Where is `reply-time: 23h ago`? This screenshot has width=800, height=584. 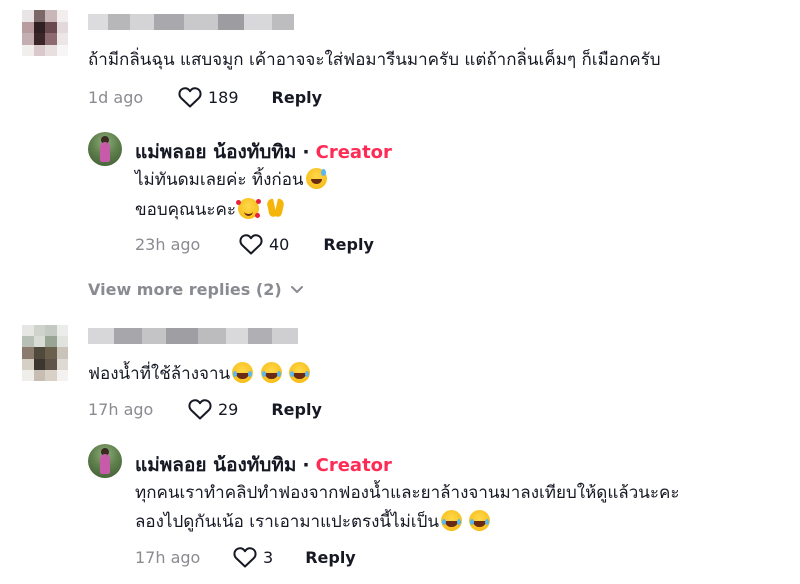 reply-time: 23h ago is located at coordinates (168, 244).